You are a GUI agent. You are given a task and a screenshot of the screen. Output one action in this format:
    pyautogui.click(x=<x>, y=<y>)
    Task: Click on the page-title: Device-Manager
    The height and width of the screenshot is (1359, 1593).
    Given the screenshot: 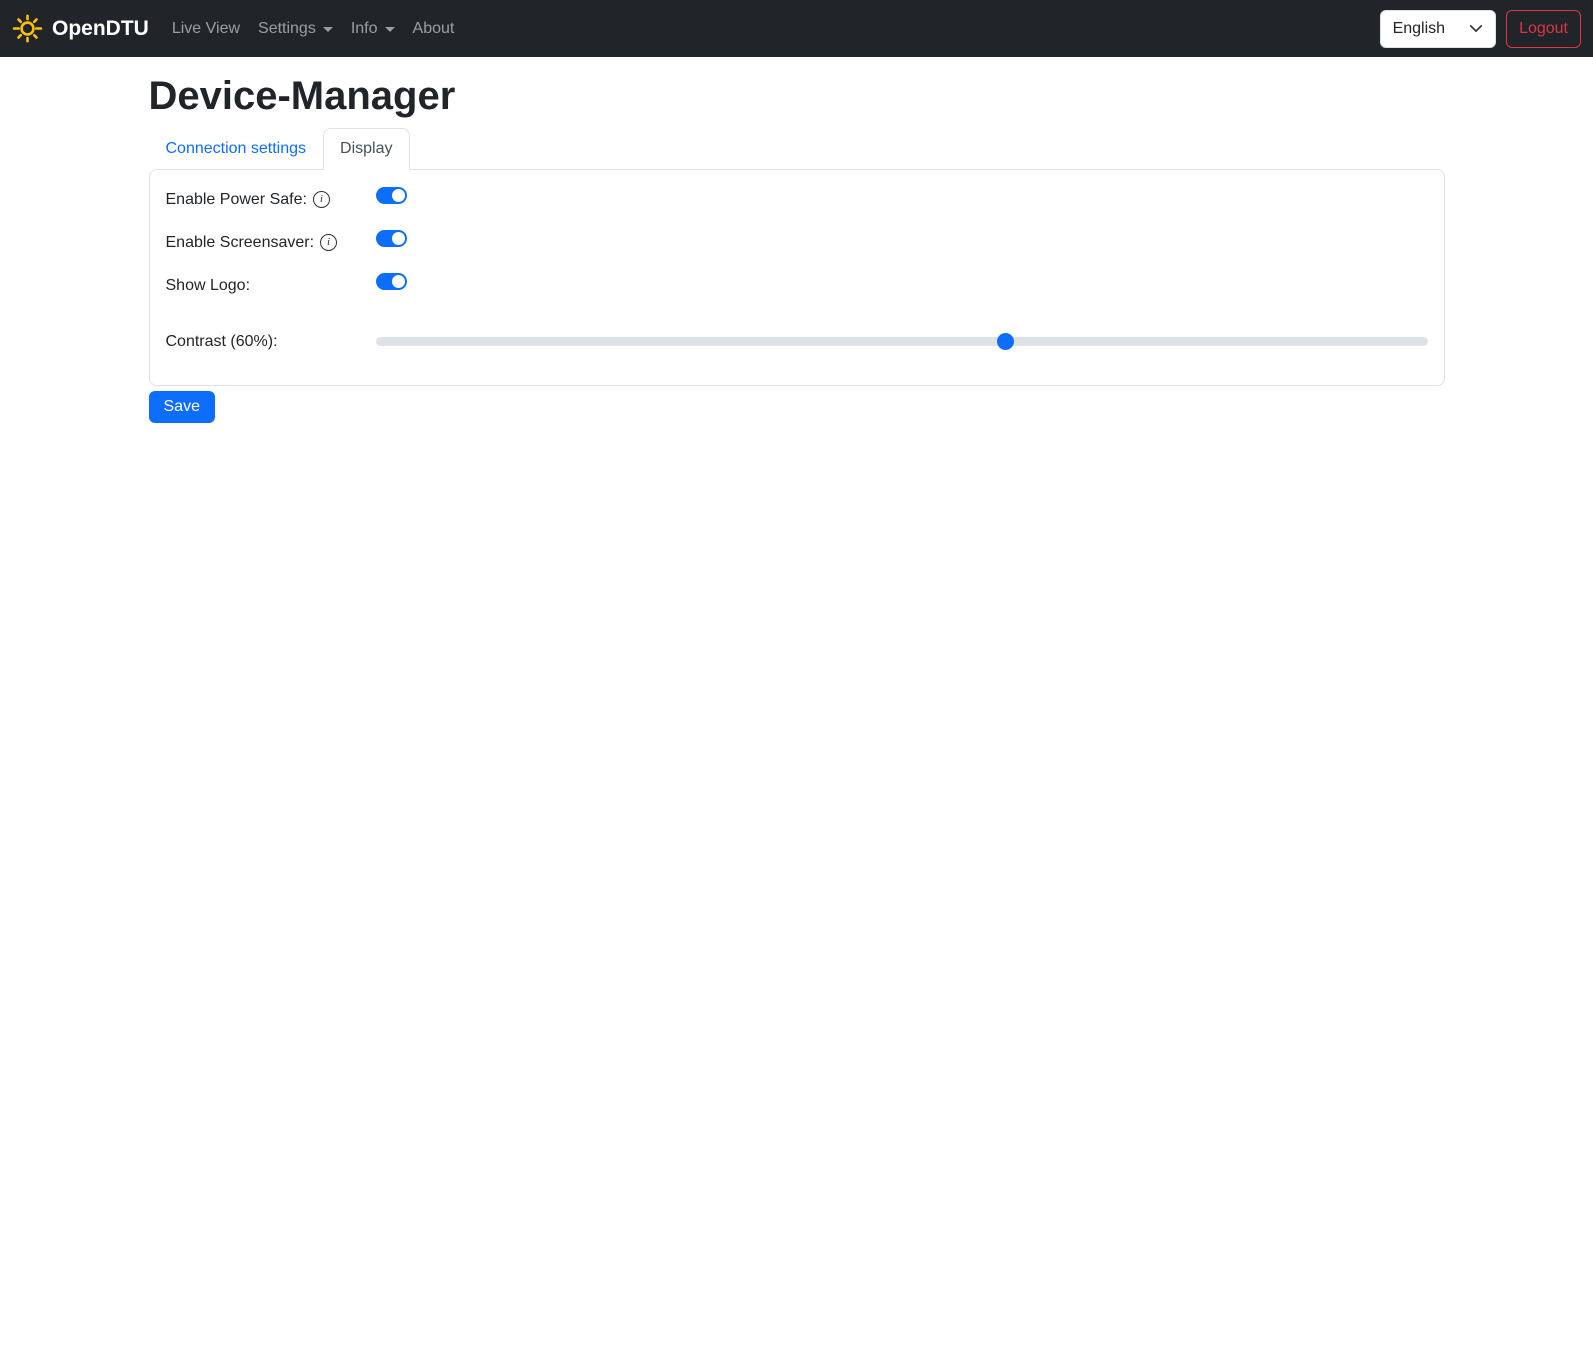 What is the action you would take?
    pyautogui.click(x=302, y=96)
    